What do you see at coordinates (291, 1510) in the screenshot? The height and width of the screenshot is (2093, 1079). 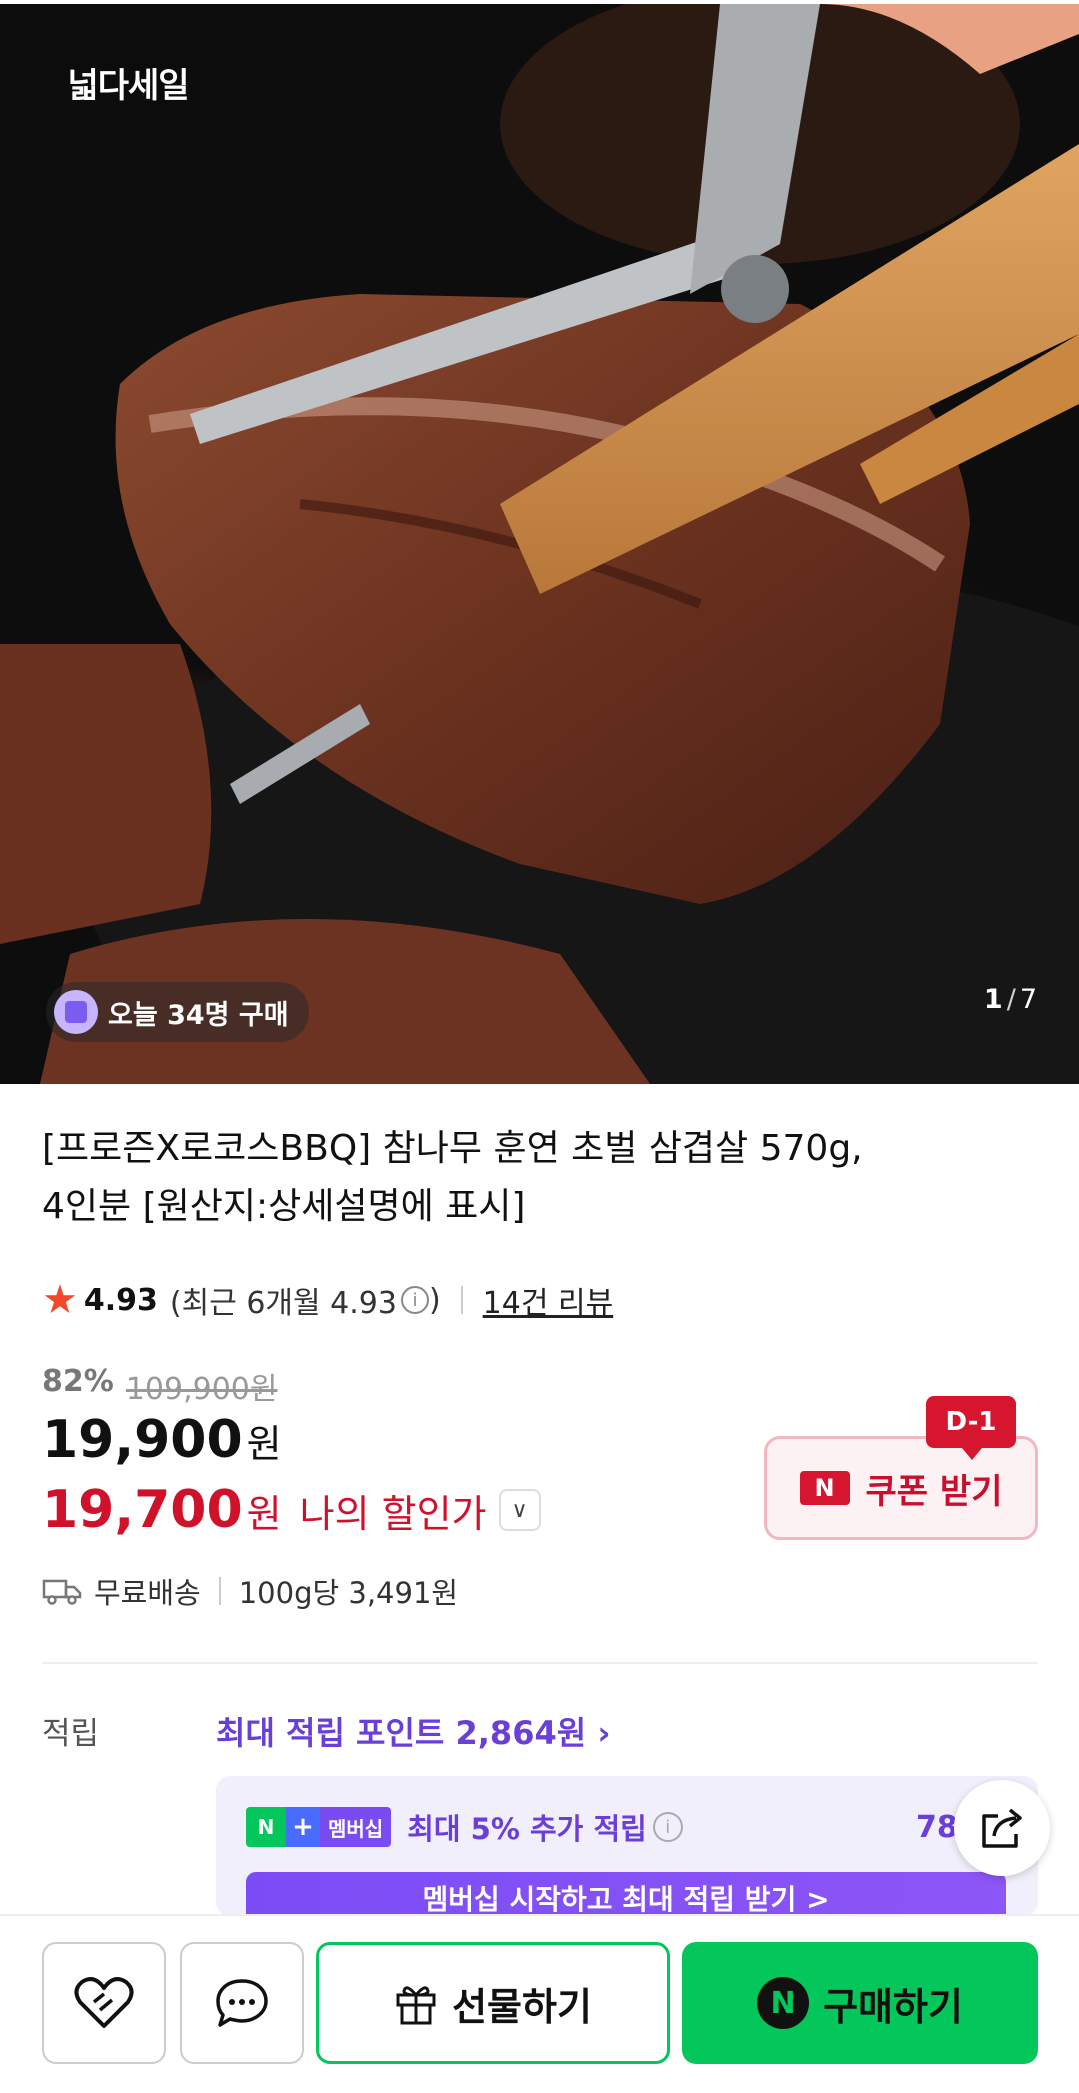 I see `my-discount-price: 19,700 원 나의 할인가 ∨` at bounding box center [291, 1510].